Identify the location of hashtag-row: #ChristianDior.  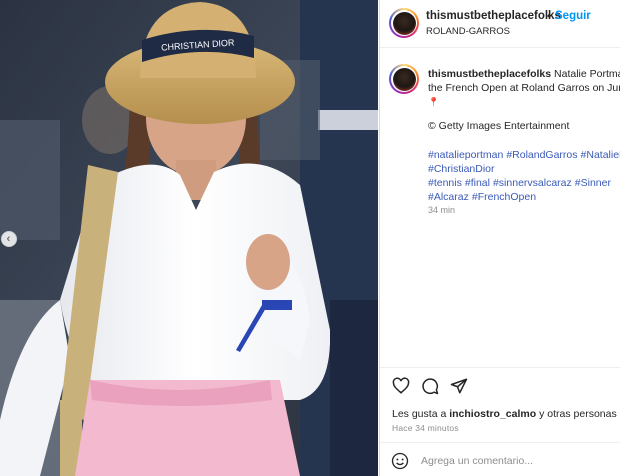
(524, 169).